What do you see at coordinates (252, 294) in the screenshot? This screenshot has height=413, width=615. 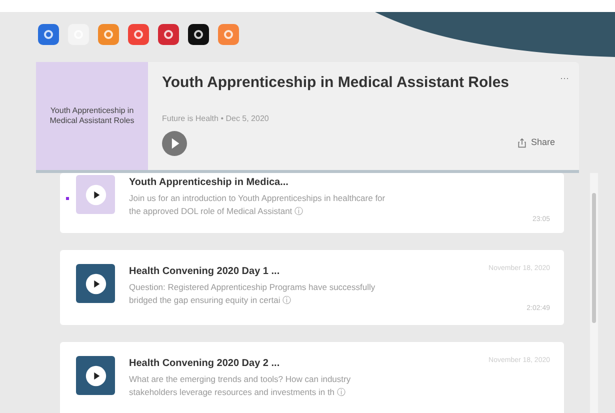 I see `episode-description: Question: Registered Apprenticeship Programs have successfully bridged the gap ensuring equity in certai ⓘ` at bounding box center [252, 294].